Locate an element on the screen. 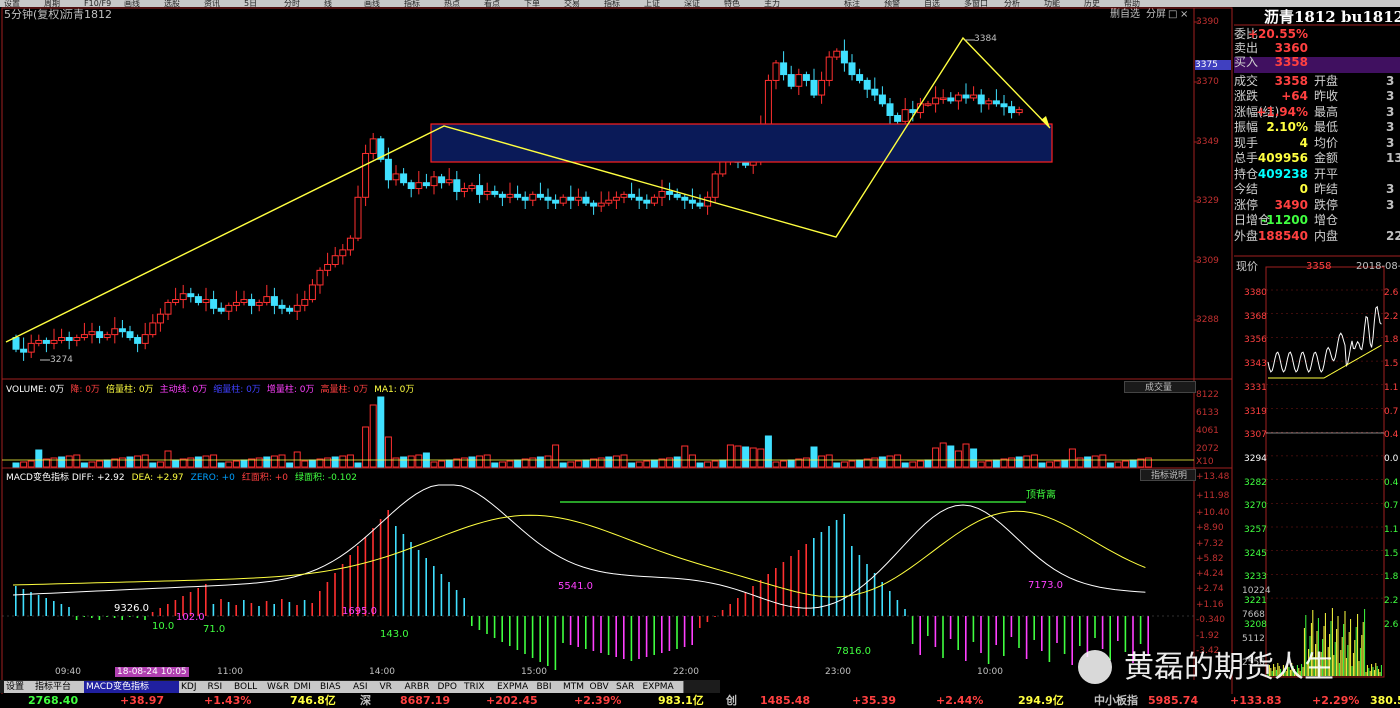 The image size is (1400, 708). toolbar-button: 主力 is located at coordinates (772, 3).